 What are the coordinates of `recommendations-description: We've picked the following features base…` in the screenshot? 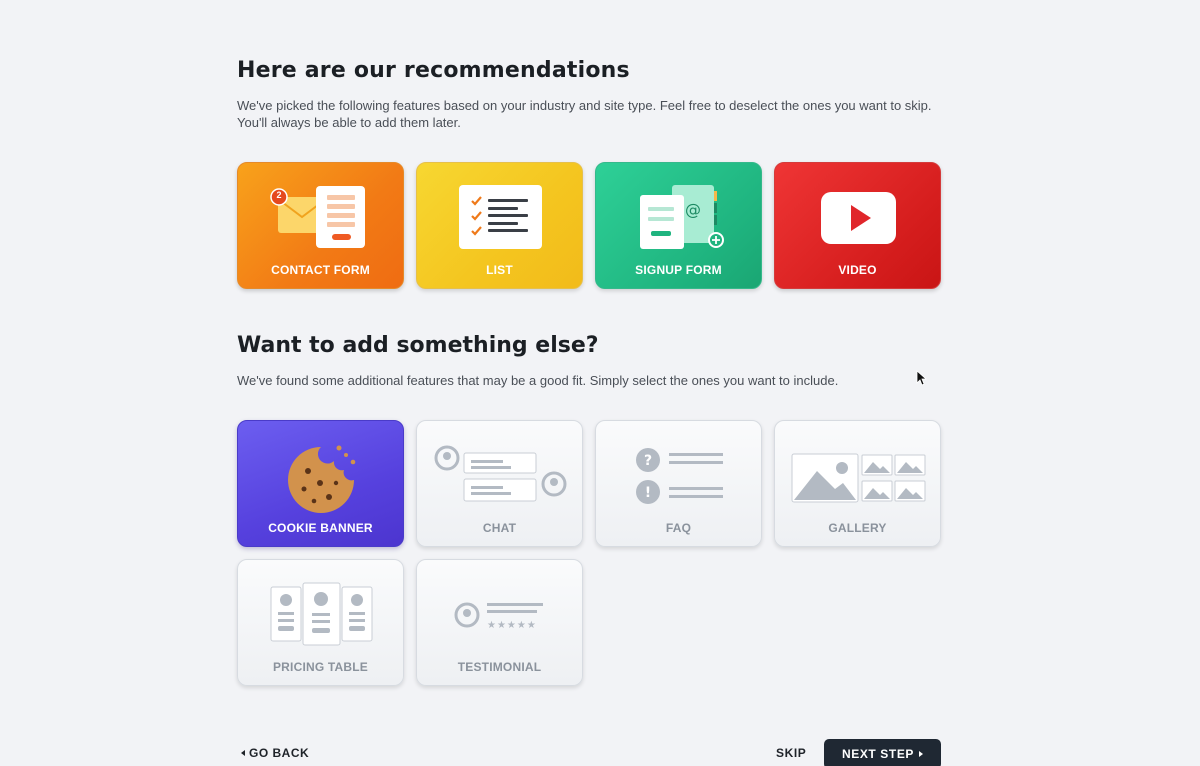 It's located at (584, 114).